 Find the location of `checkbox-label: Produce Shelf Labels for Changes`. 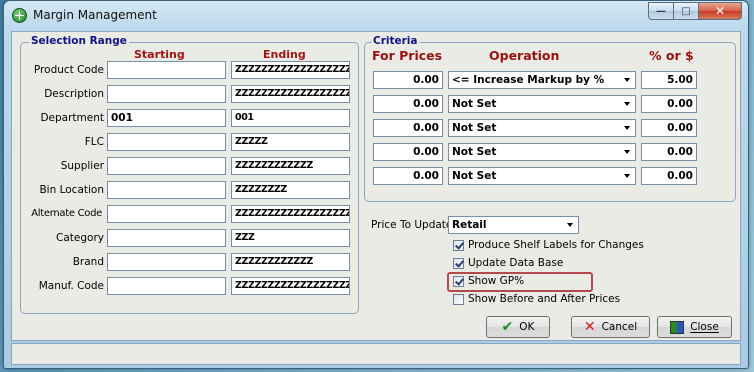

checkbox-label: Produce Shelf Labels for Changes is located at coordinates (556, 245).